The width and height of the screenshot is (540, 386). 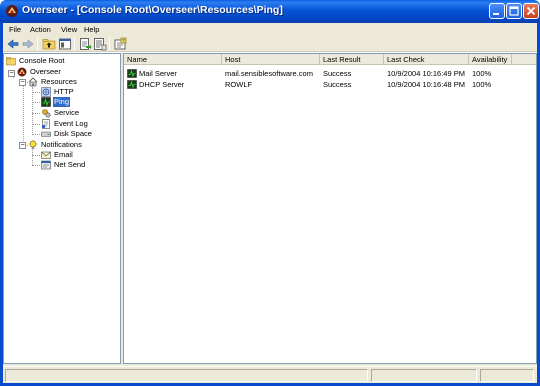 What do you see at coordinates (424, 375) in the screenshot?
I see `status-pane-secondary` at bounding box center [424, 375].